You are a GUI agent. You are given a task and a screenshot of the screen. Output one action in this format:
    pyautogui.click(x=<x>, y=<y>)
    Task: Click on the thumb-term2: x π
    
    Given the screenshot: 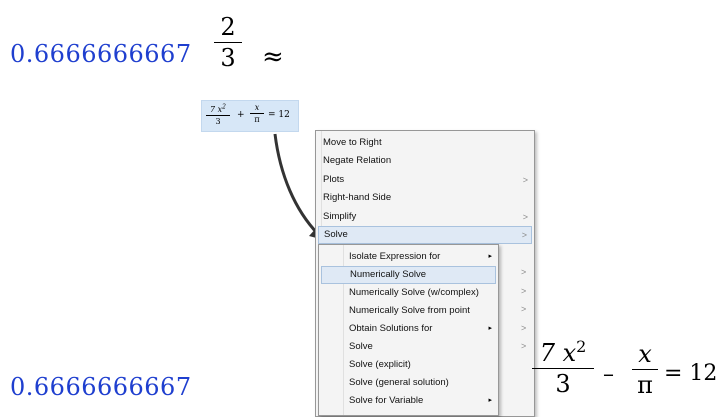 What is the action you would take?
    pyautogui.click(x=257, y=113)
    